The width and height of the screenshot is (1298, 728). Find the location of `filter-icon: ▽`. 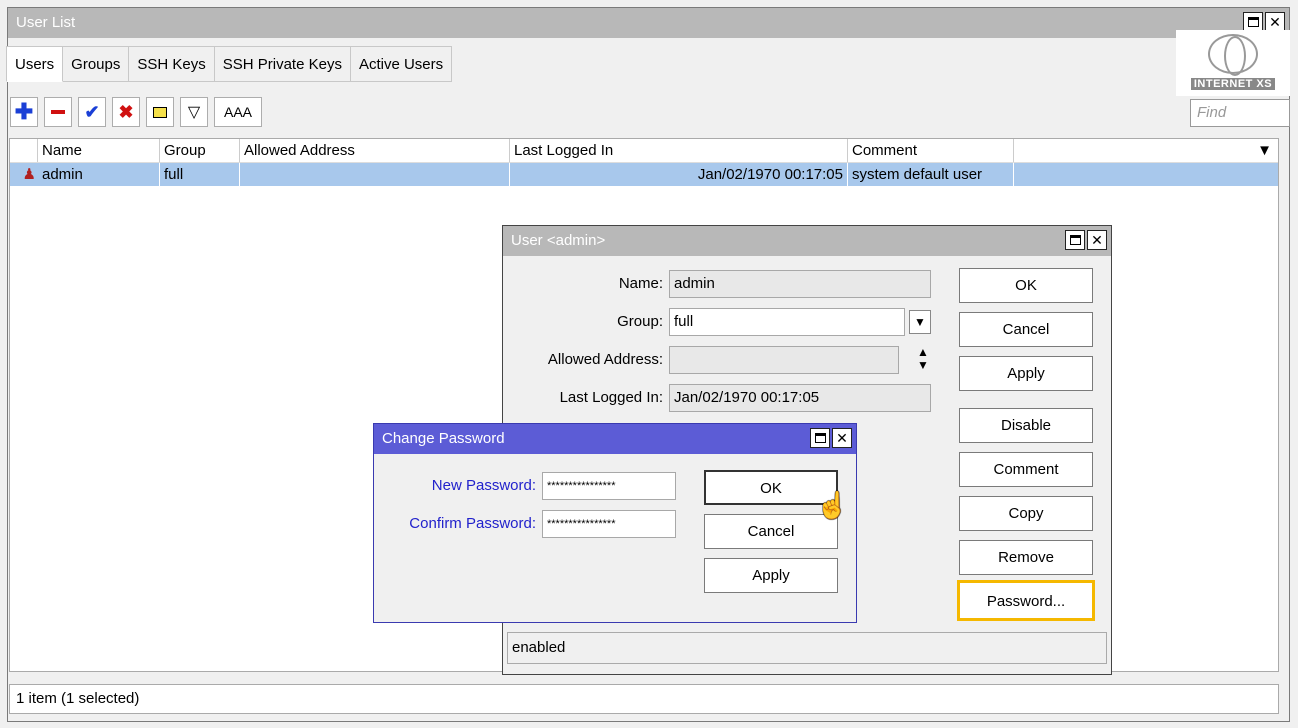

filter-icon: ▽ is located at coordinates (194, 112).